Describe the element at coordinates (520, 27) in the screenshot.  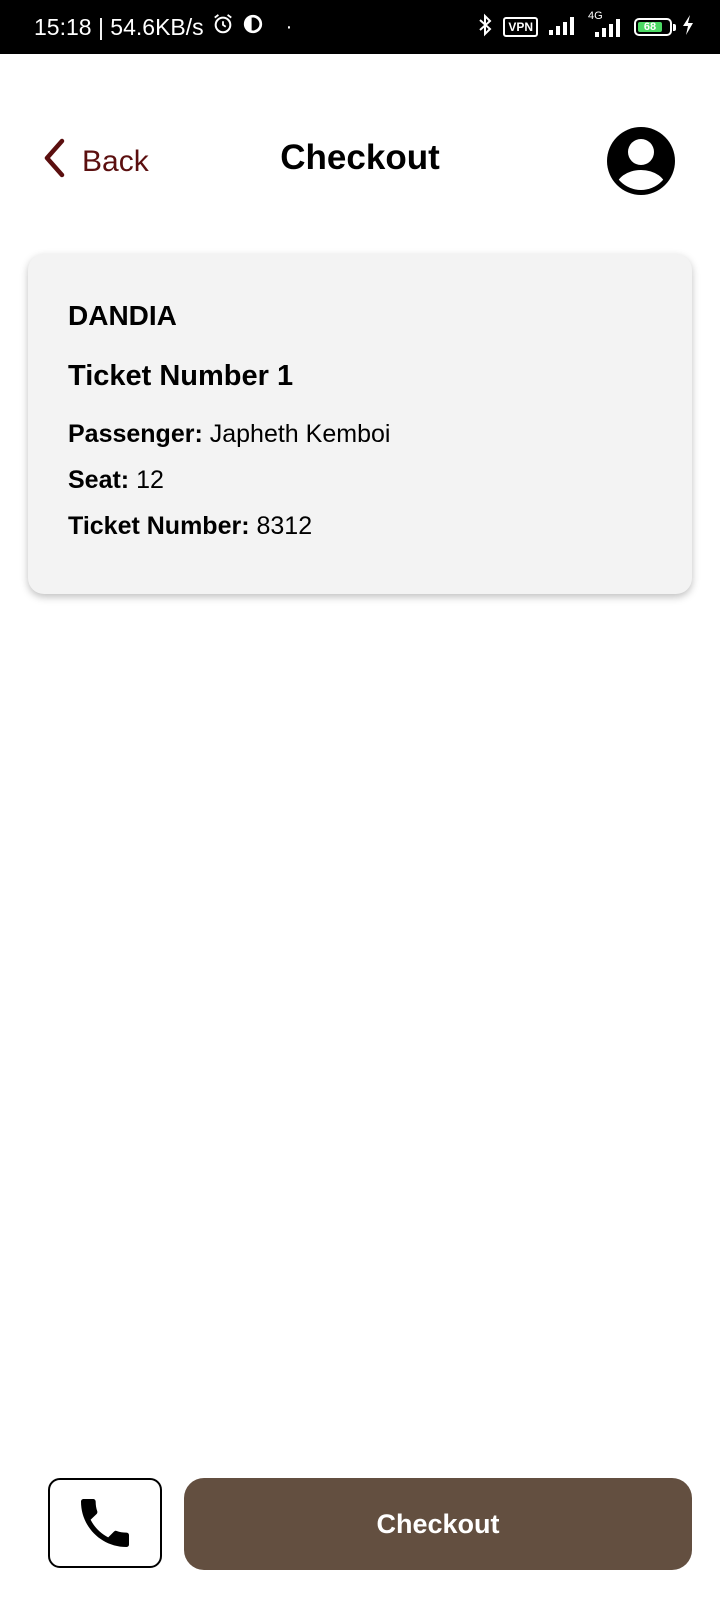
I see `vpn-badge: VPN` at that location.